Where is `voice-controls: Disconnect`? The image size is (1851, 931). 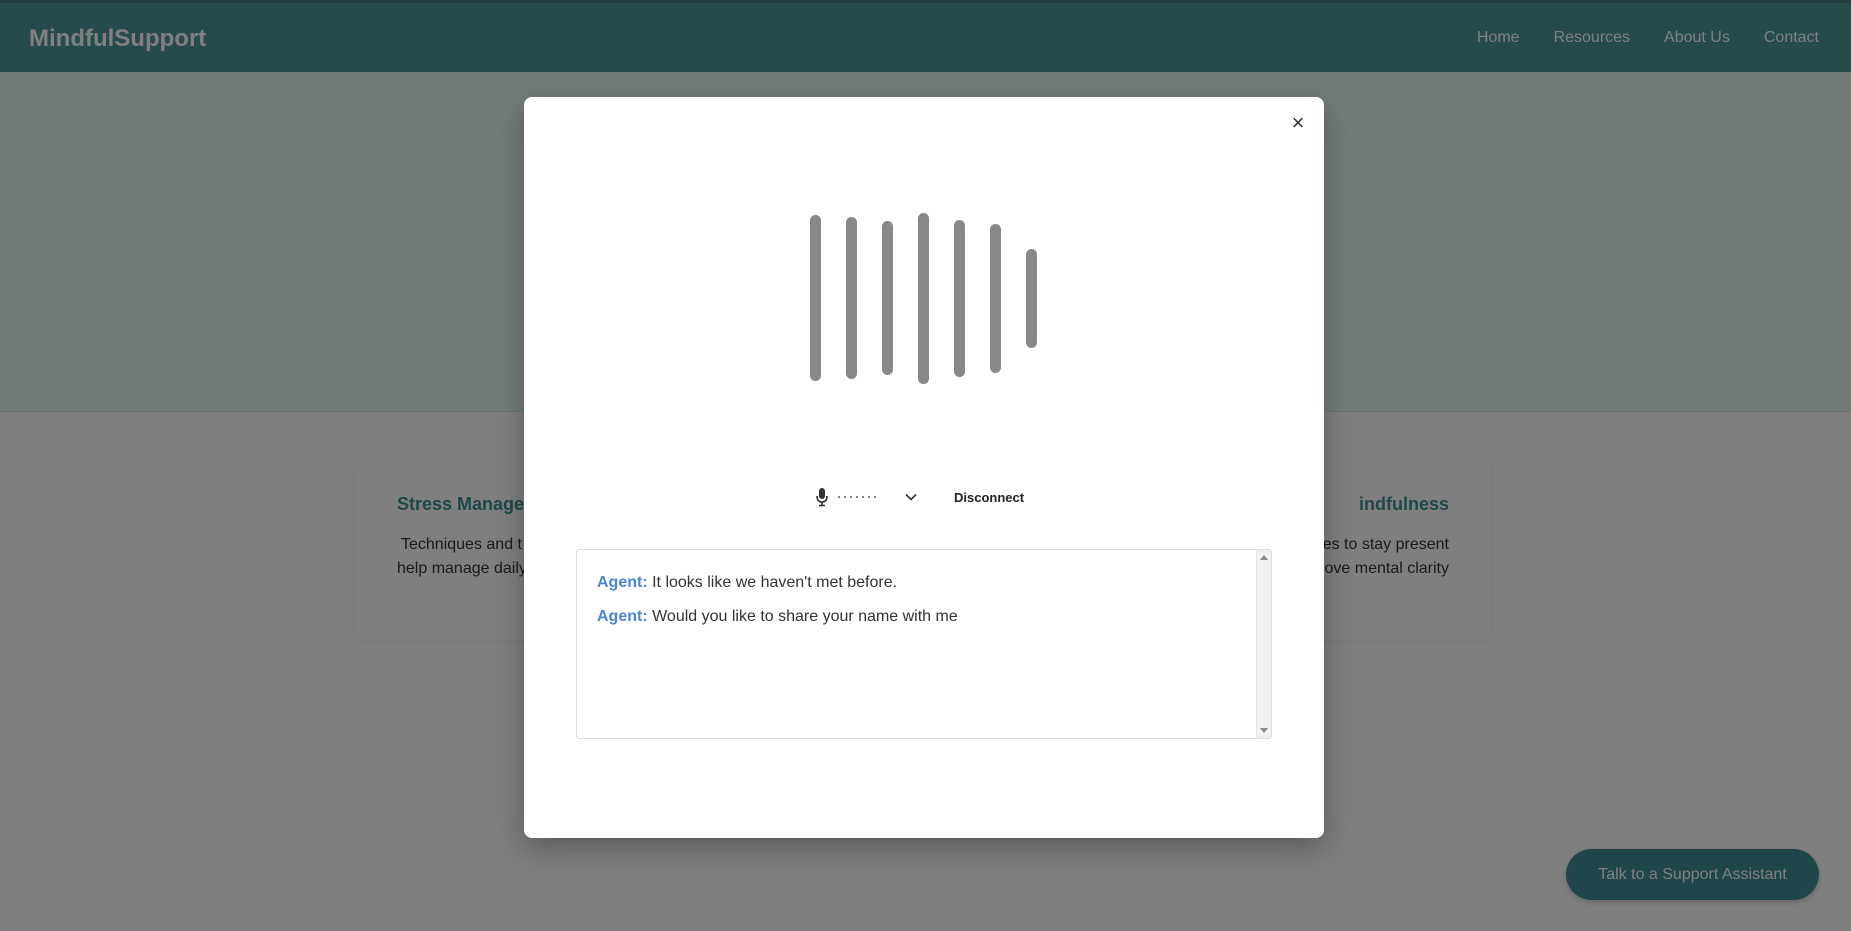 voice-controls: Disconnect is located at coordinates (920, 497).